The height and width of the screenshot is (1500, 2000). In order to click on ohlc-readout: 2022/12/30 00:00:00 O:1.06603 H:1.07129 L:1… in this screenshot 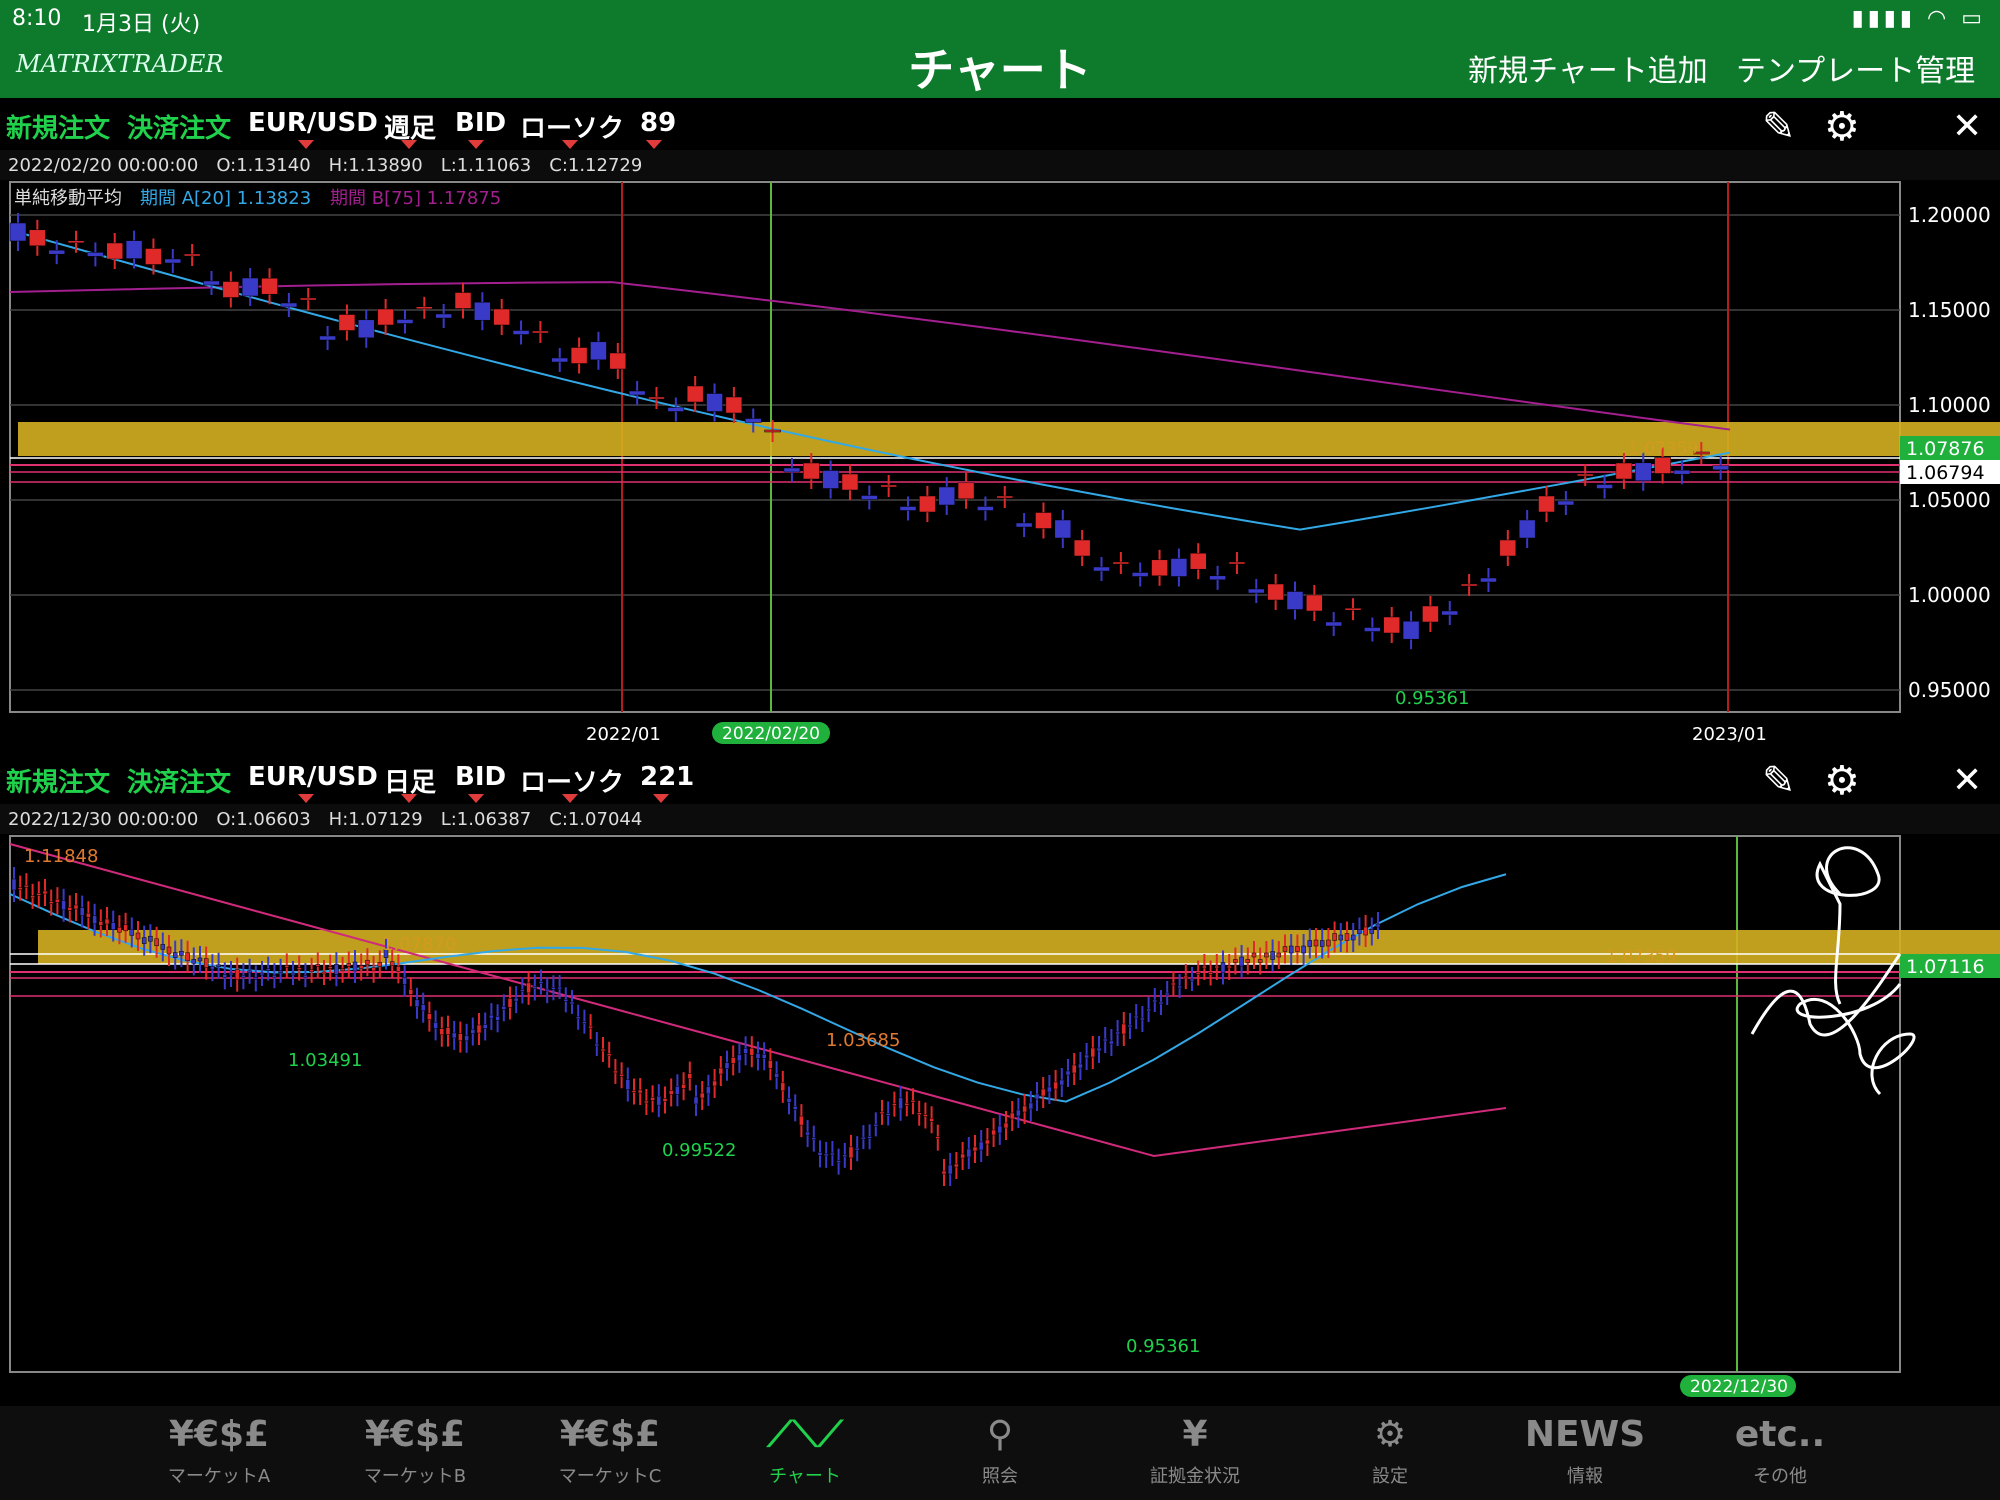, I will do `click(1000, 819)`.